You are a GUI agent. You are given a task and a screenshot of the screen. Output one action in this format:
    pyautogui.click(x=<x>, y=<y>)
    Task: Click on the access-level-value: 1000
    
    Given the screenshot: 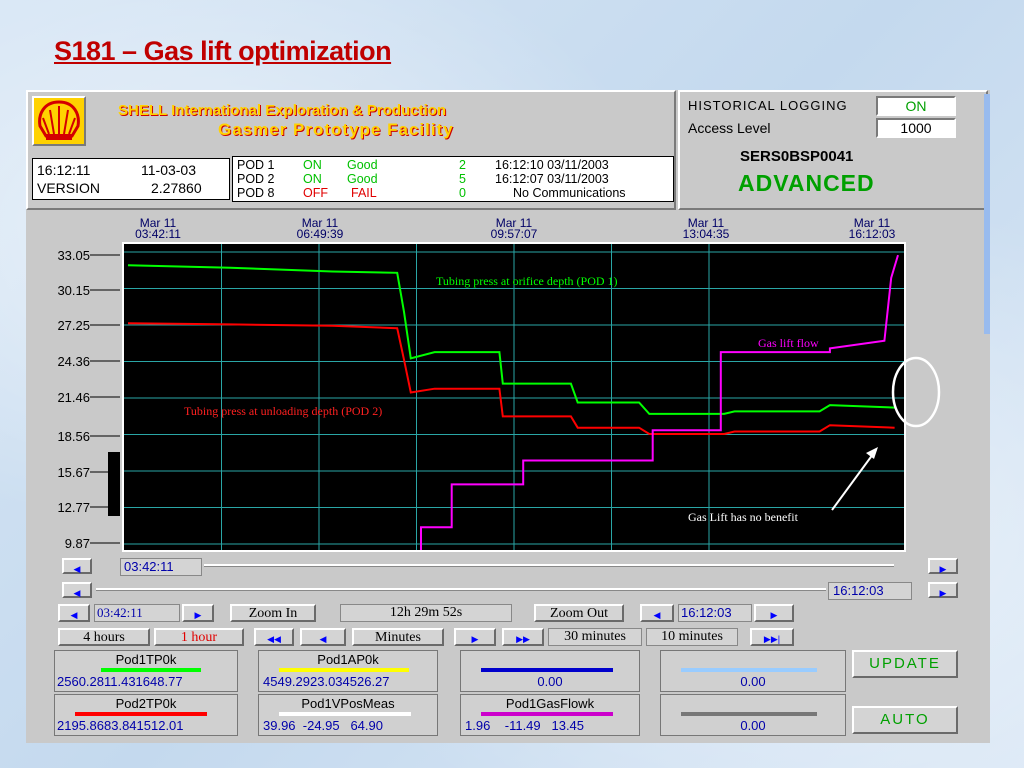 What is the action you would take?
    pyautogui.click(x=916, y=128)
    